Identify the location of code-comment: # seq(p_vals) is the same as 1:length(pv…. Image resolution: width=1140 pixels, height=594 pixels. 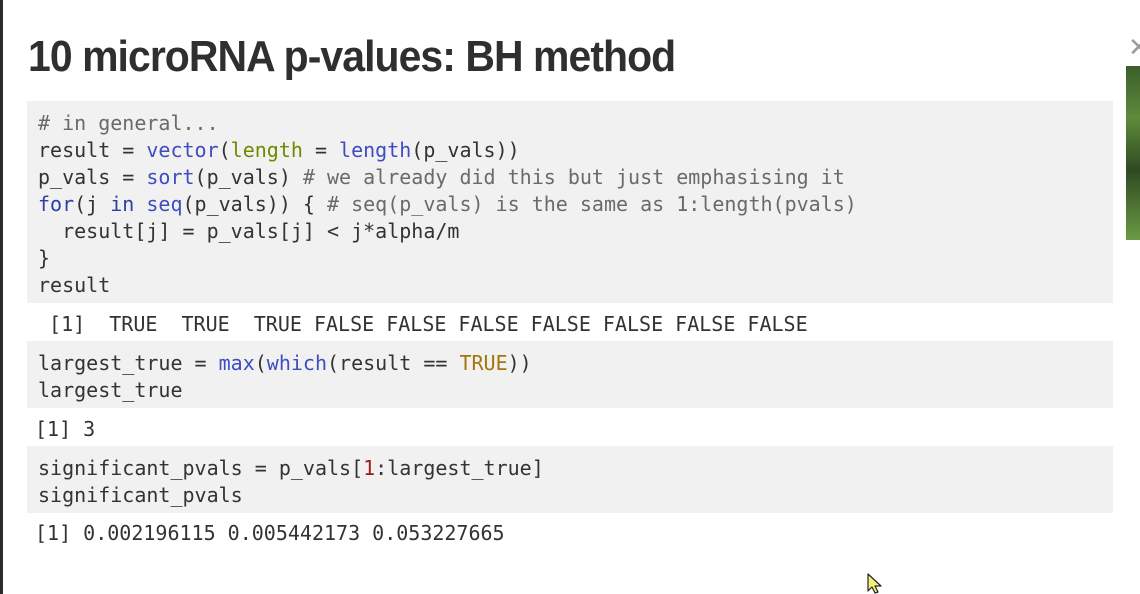
(592, 204).